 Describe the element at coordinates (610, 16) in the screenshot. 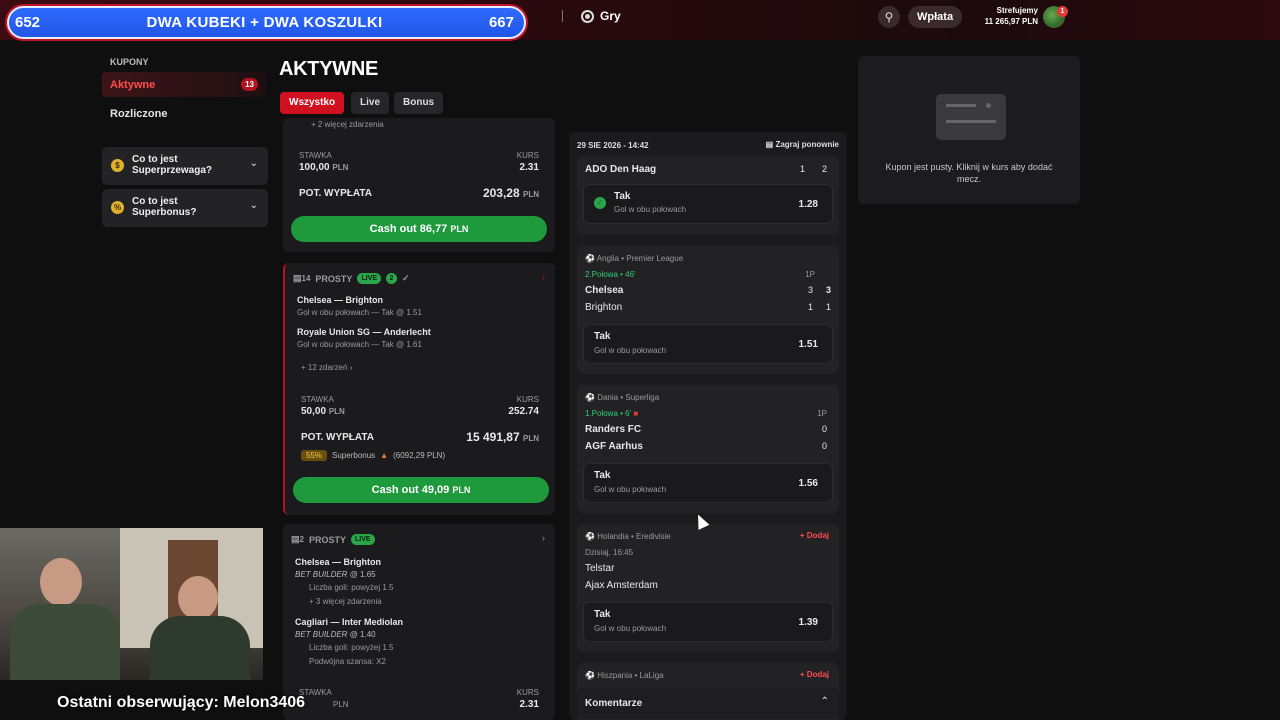

I see `games-label: Gry` at that location.